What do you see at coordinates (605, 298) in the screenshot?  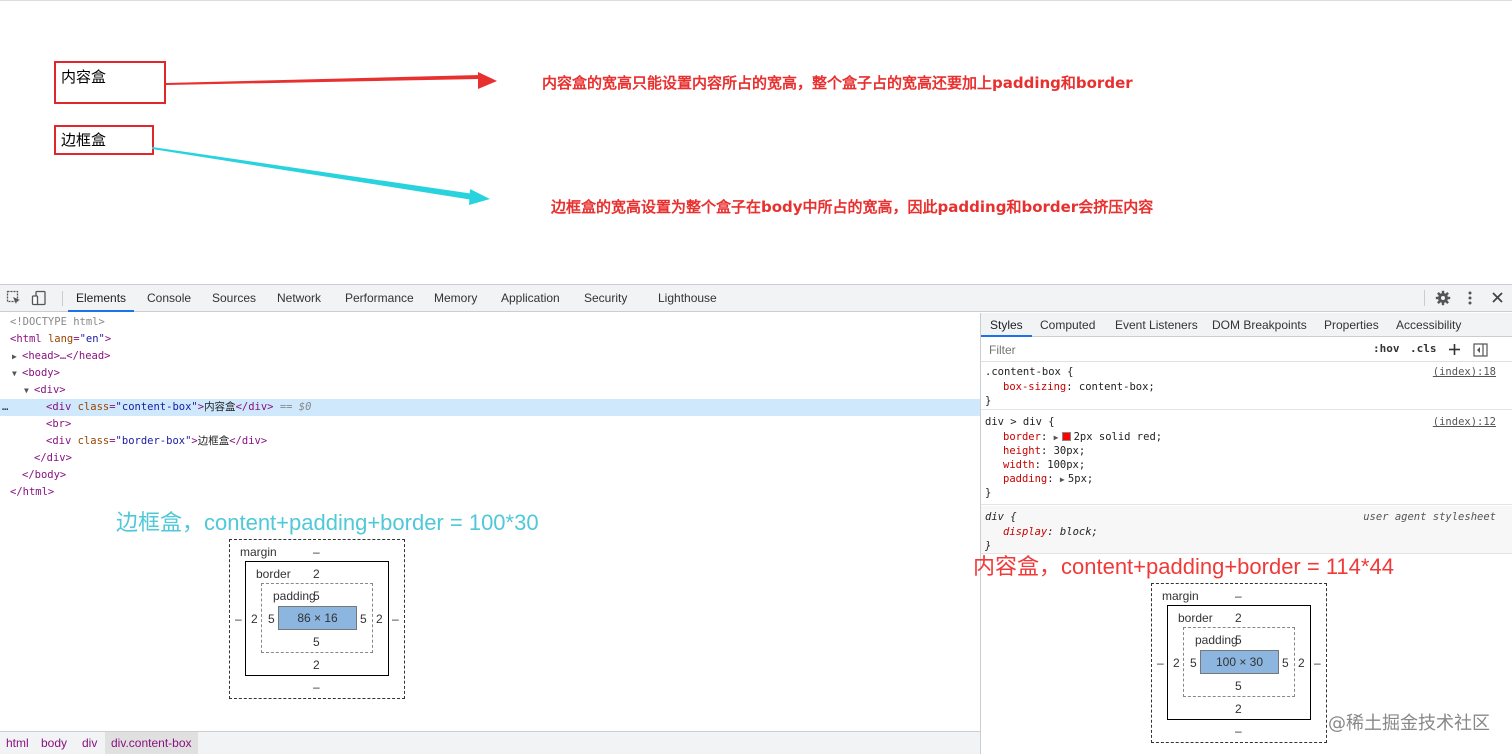 I see `tab-security: Security` at bounding box center [605, 298].